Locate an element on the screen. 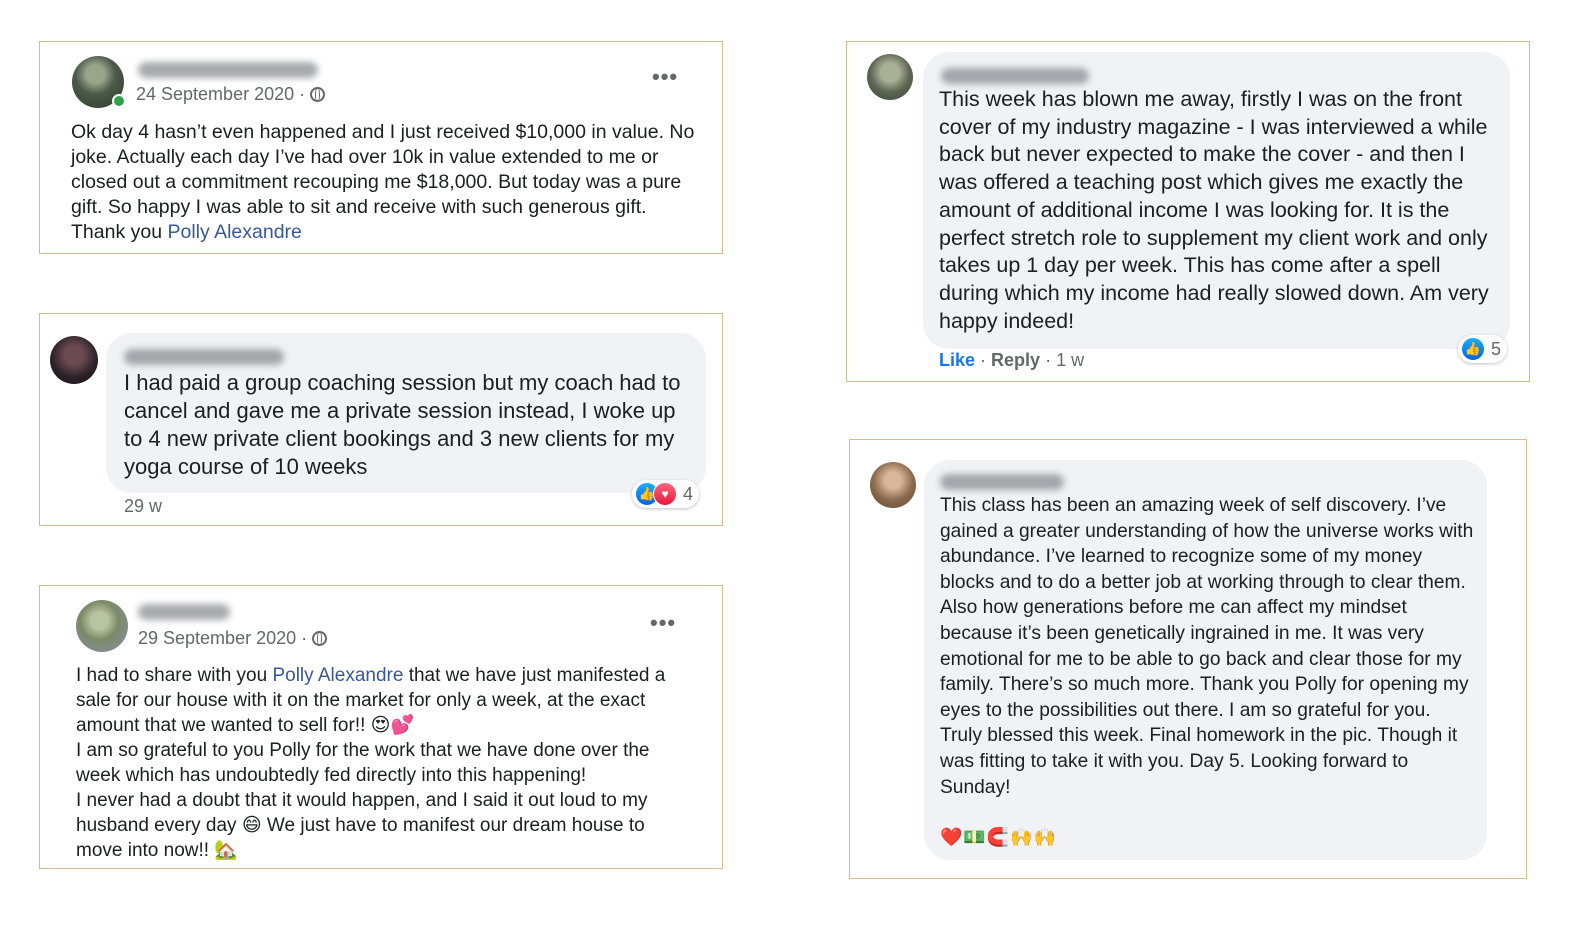  comment-actions: Like · Reply · 1 w is located at coordinates (1012, 360).